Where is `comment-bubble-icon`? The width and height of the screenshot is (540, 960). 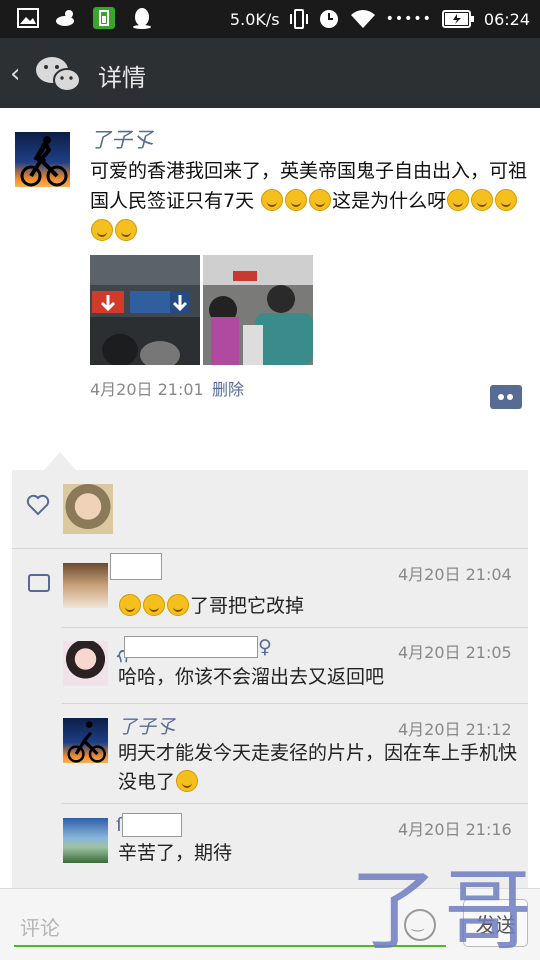 comment-bubble-icon is located at coordinates (39, 583).